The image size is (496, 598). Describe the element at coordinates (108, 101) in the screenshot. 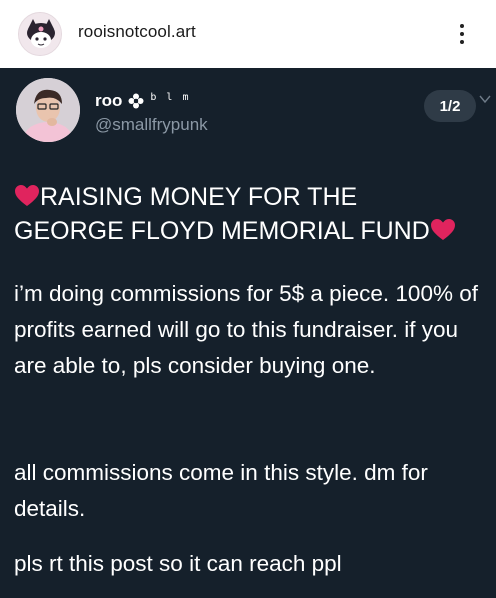

I see `display-name: roo` at that location.